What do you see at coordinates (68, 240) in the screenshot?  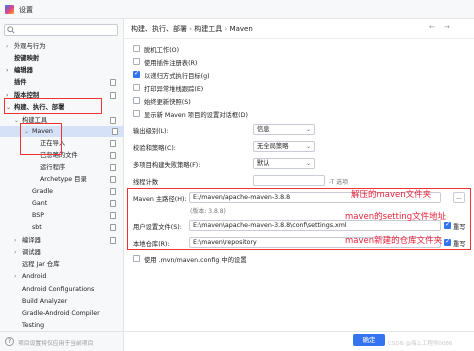 I see `sidebar-item-compiler: › 编译器` at bounding box center [68, 240].